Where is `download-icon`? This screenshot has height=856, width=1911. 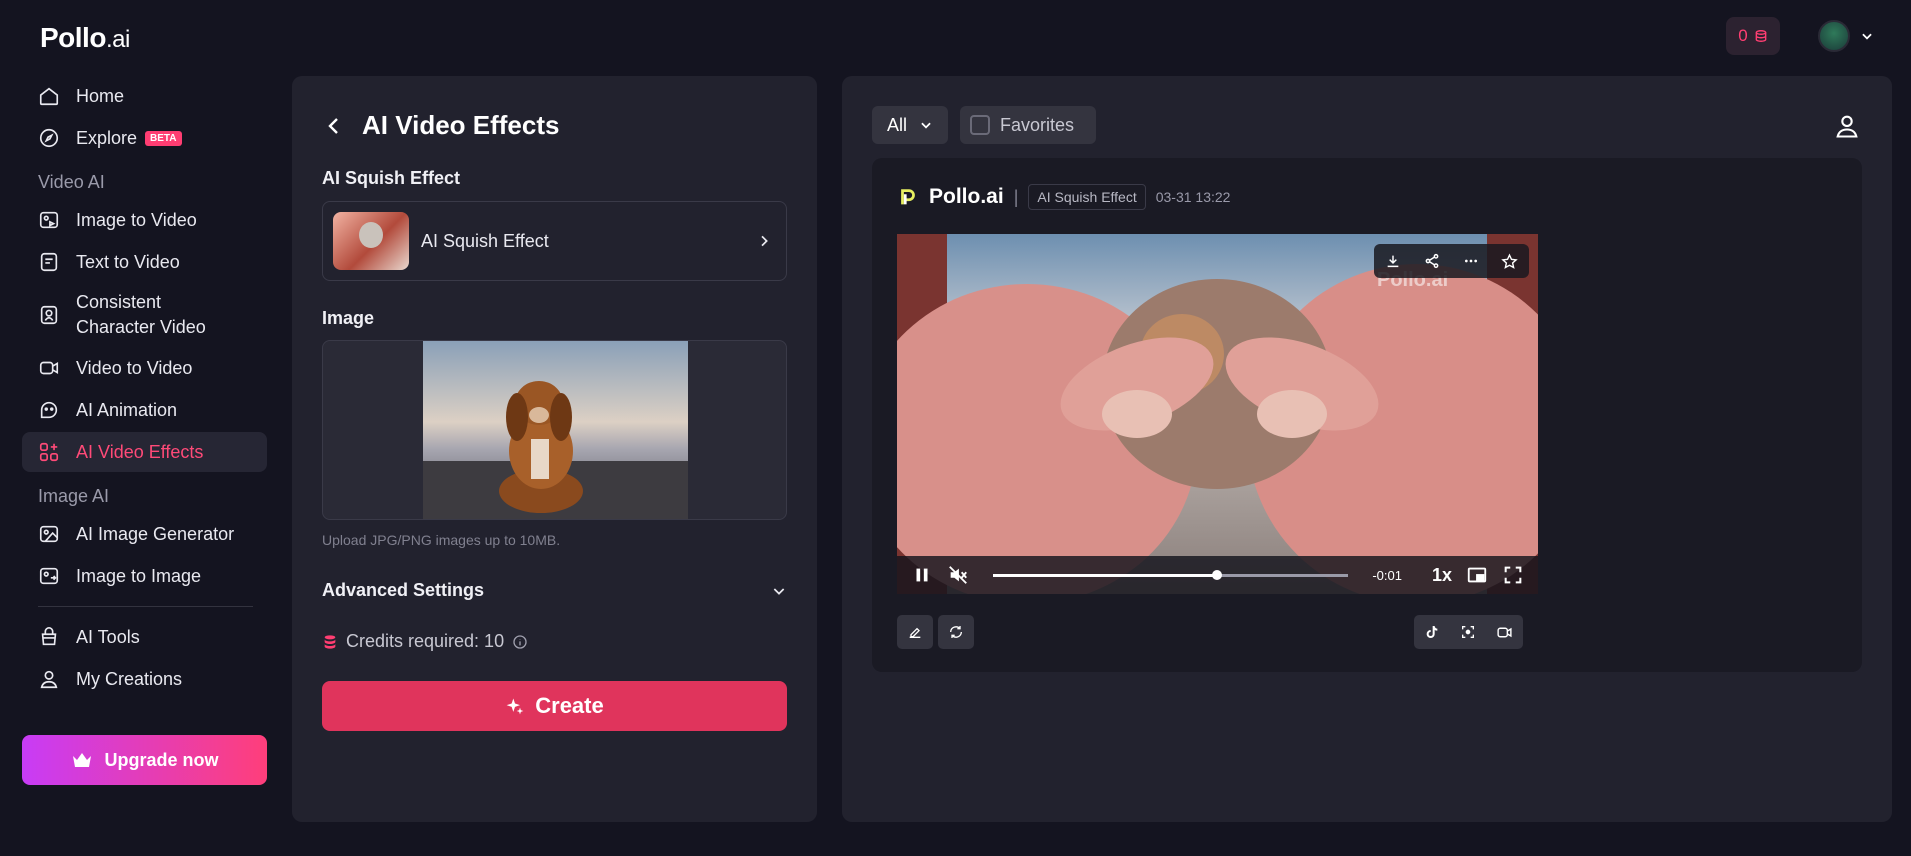
download-icon is located at coordinates (1393, 261).